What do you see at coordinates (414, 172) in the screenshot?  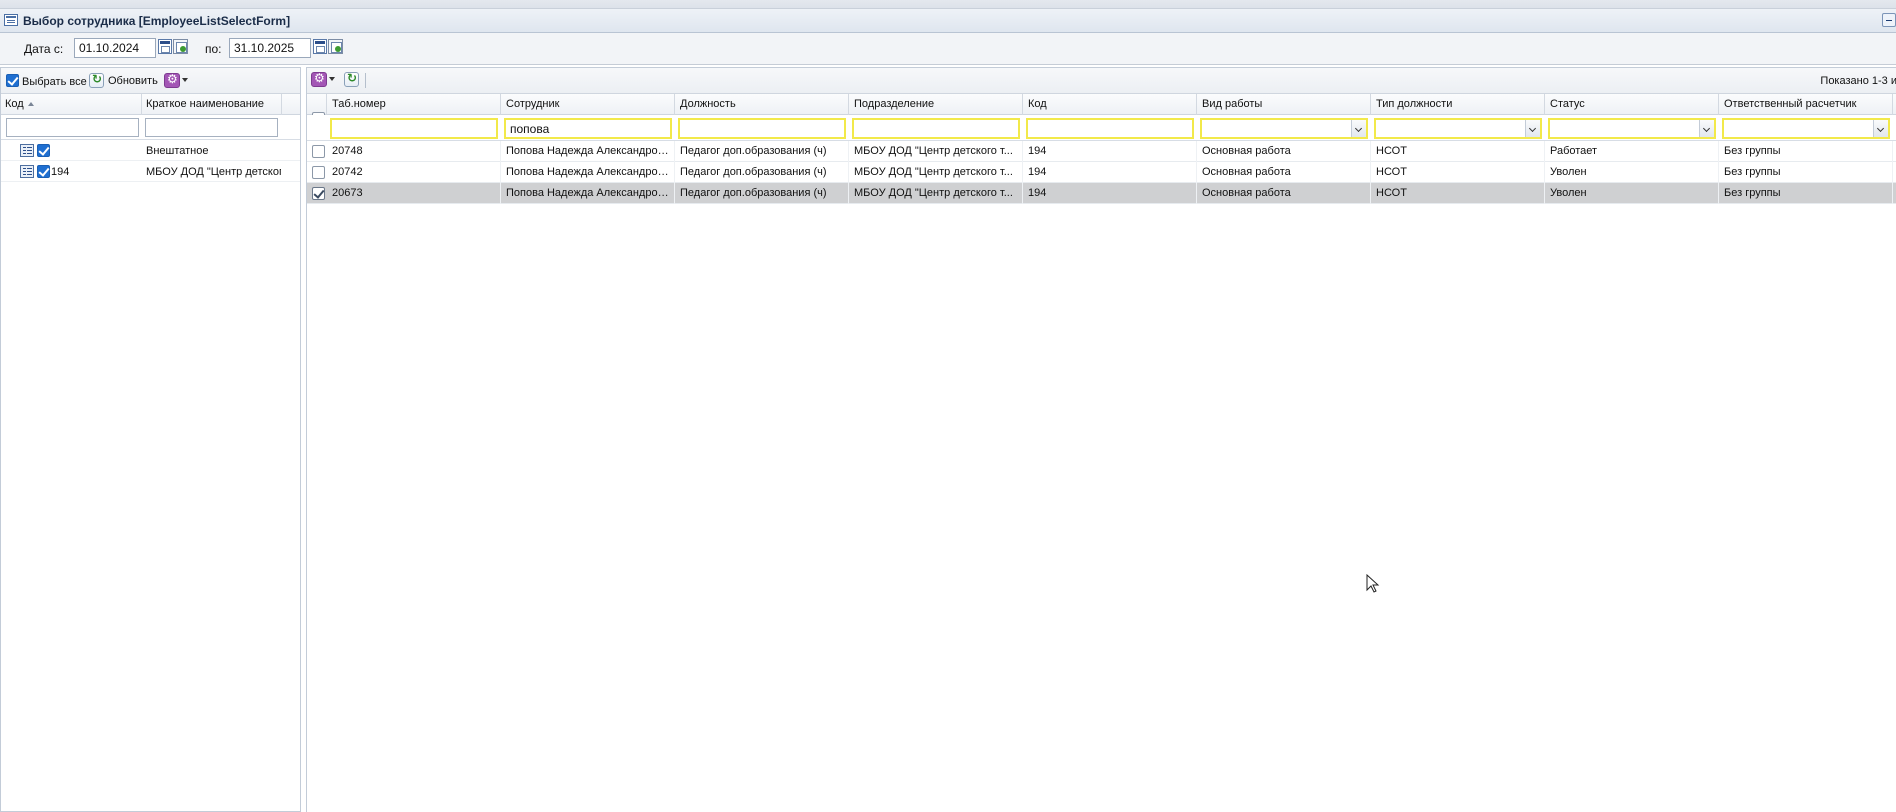 I see `cell-tab-number: 20742` at bounding box center [414, 172].